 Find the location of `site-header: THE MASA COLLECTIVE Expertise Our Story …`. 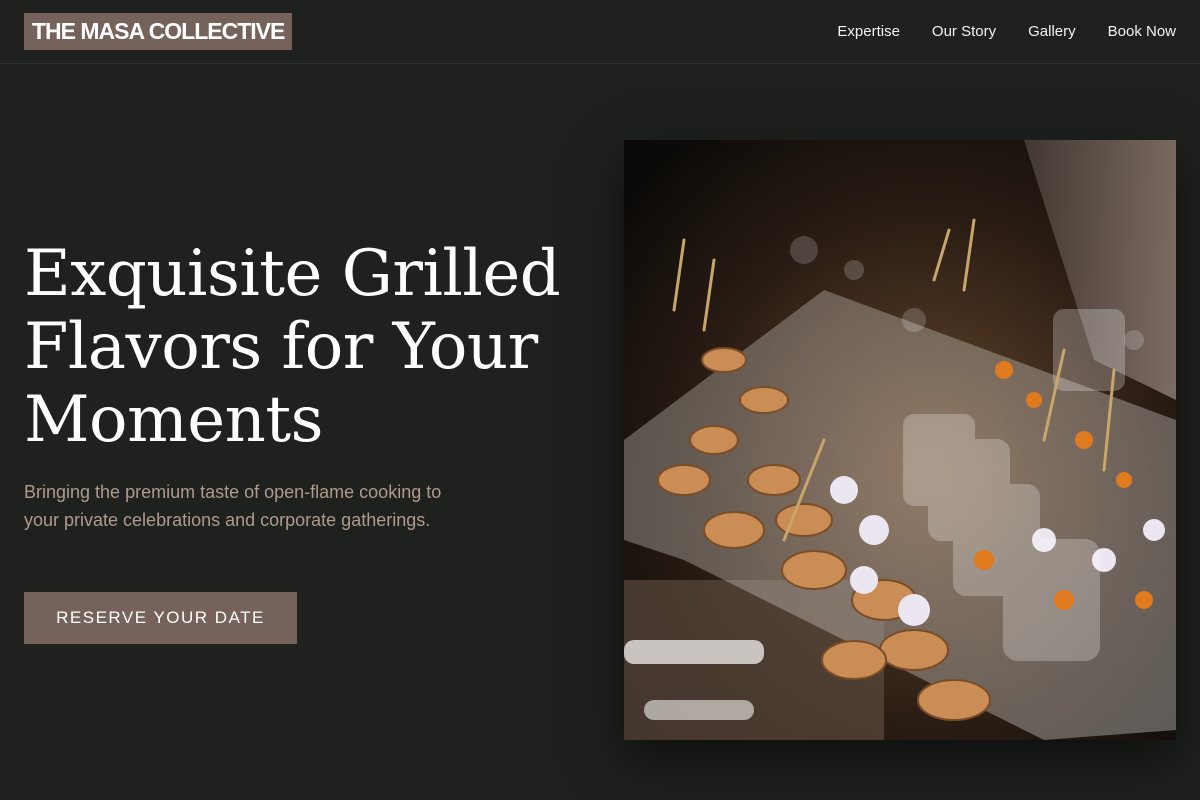

site-header: THE MASA COLLECTIVE Expertise Our Story … is located at coordinates (600, 32).